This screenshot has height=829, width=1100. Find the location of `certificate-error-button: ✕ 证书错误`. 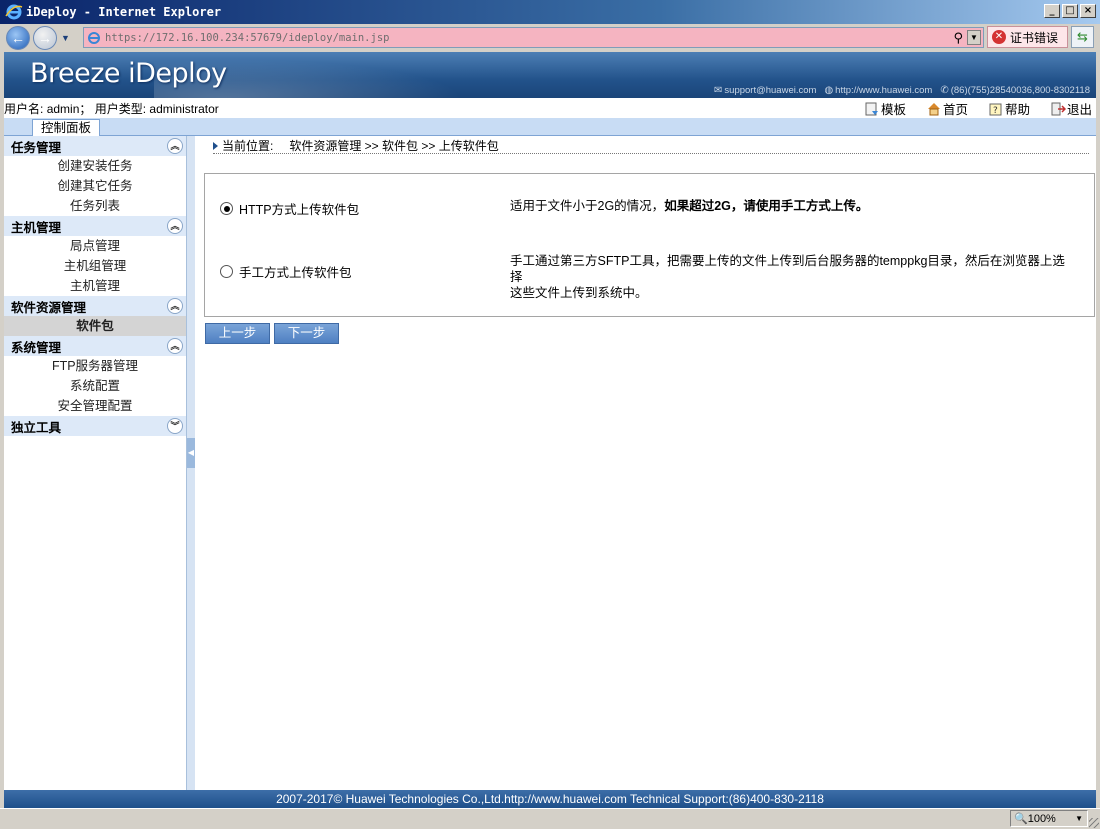

certificate-error-button: ✕ 证书错误 is located at coordinates (1027, 37).